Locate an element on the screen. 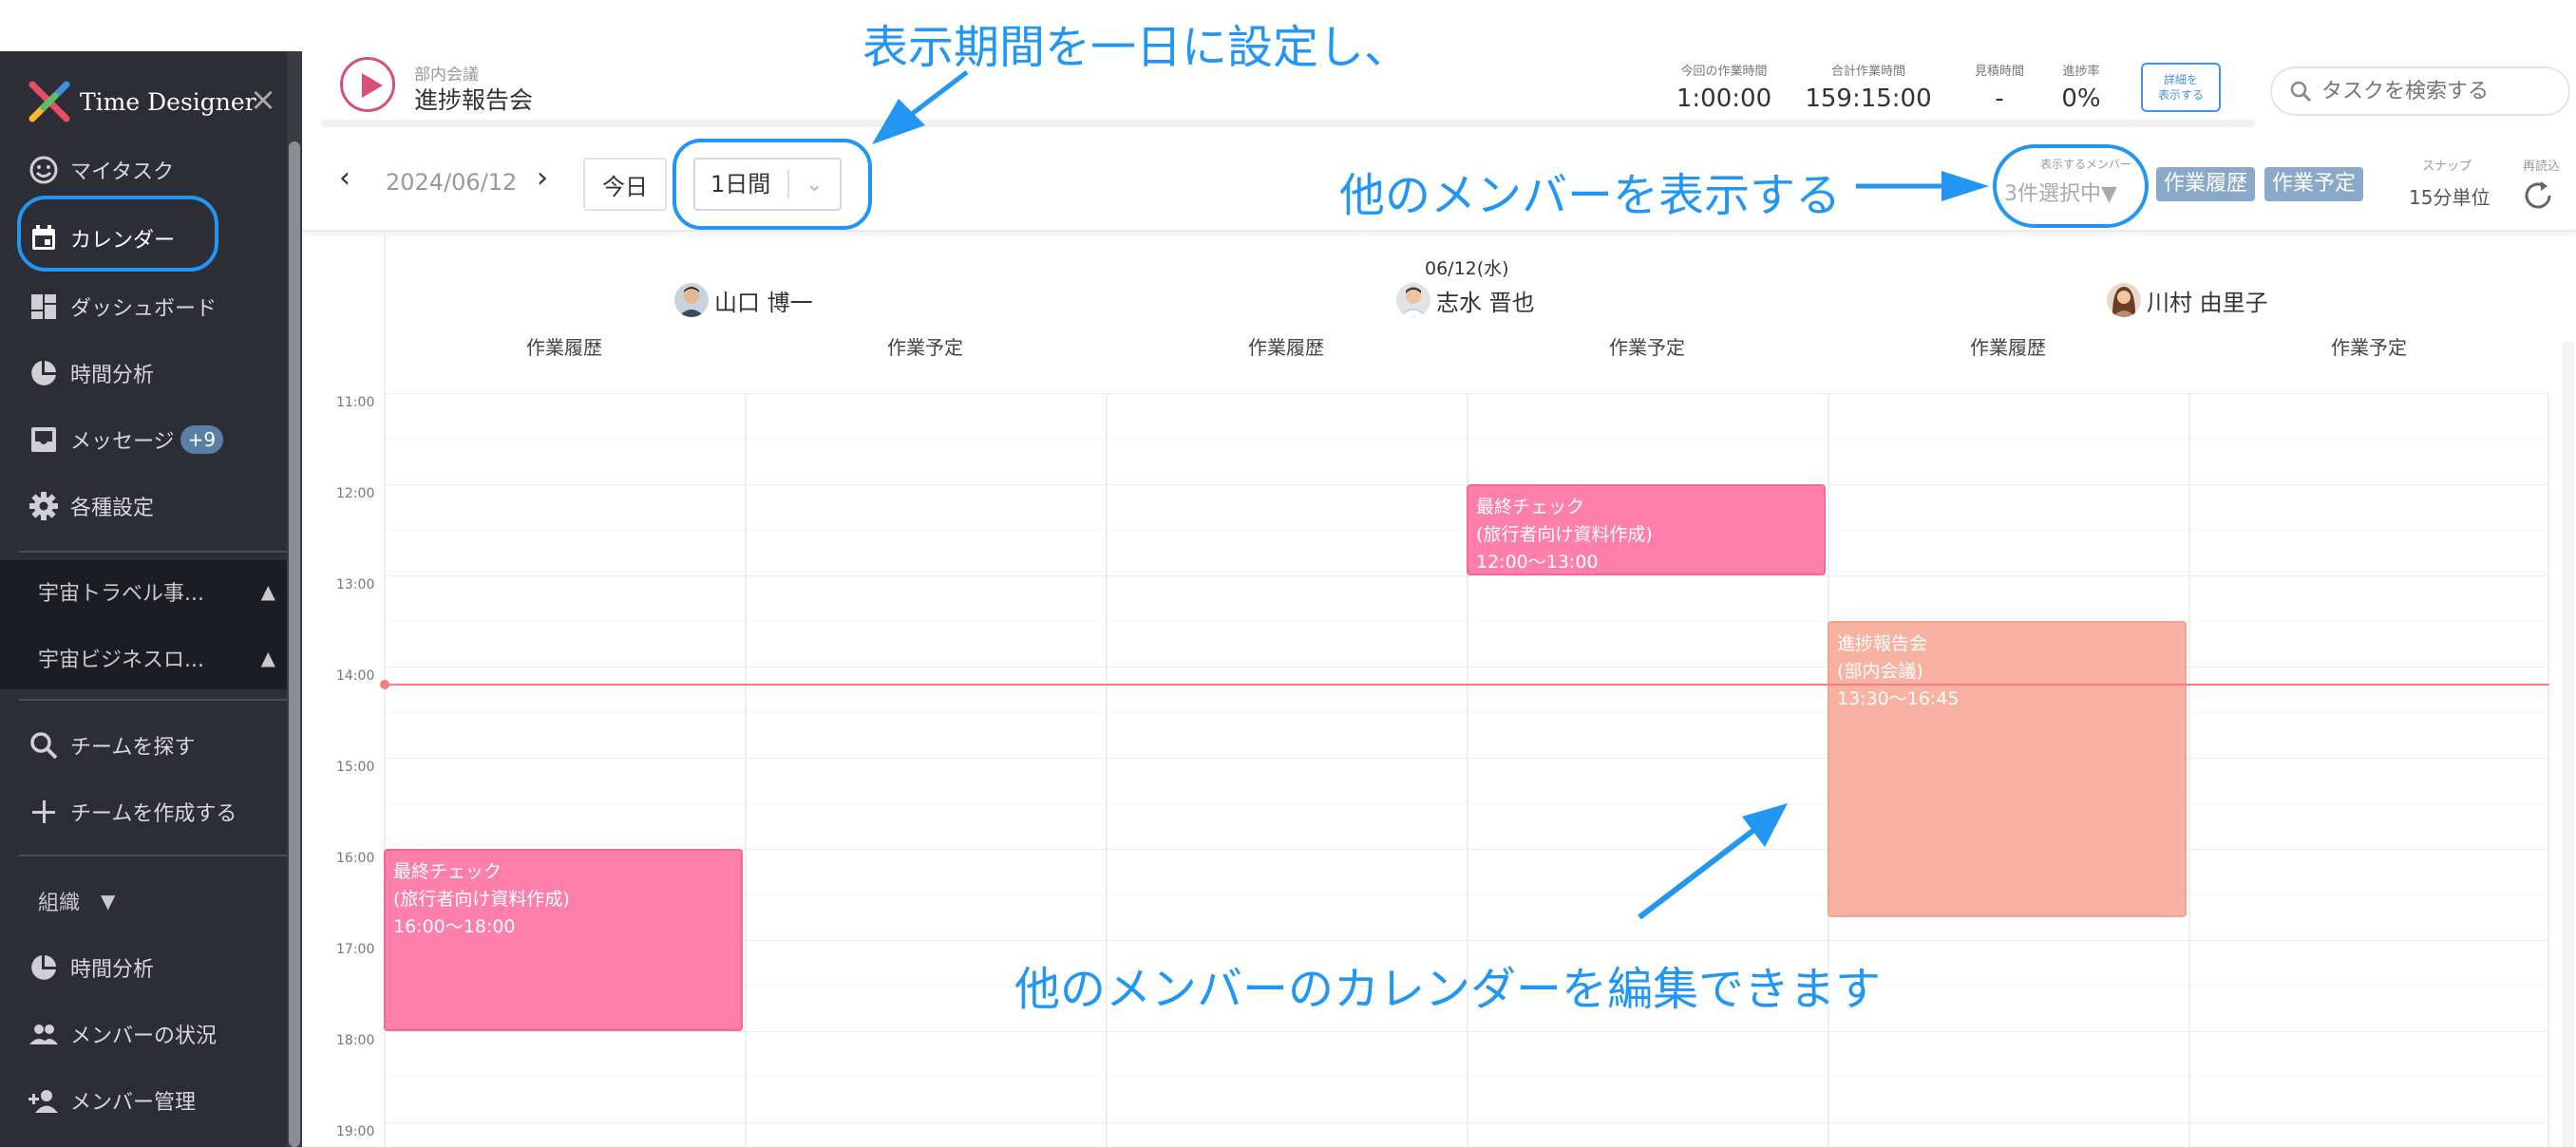  member-name: 山口 博一 is located at coordinates (763, 302).